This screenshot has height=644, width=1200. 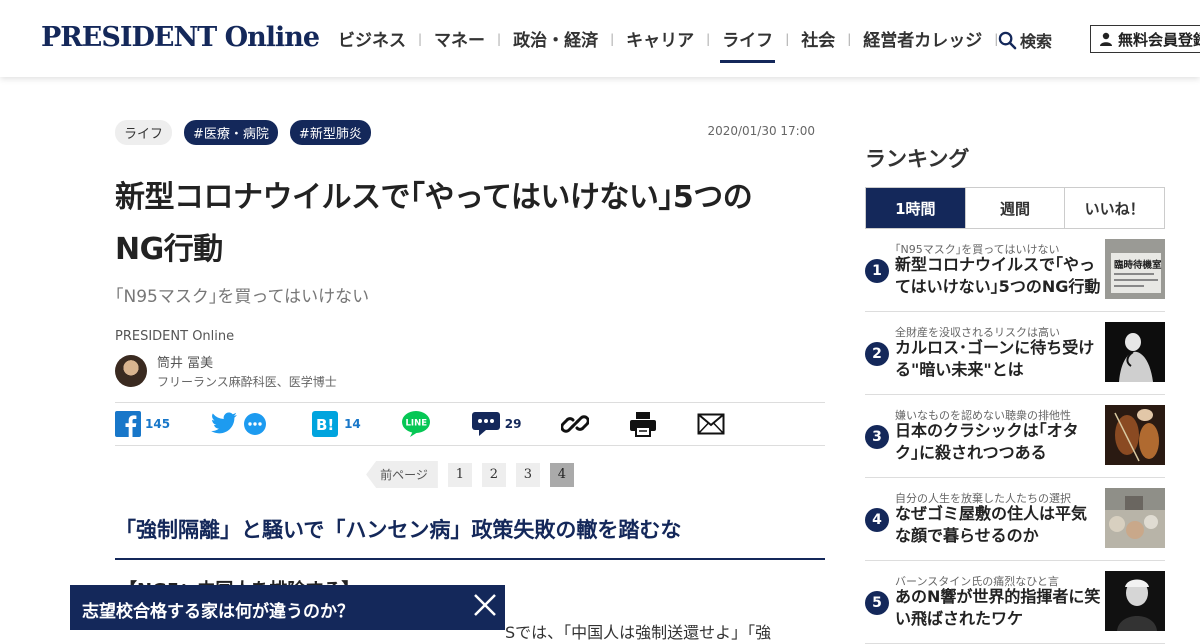 What do you see at coordinates (352, 424) in the screenshot?
I see `hatena-count: 14` at bounding box center [352, 424].